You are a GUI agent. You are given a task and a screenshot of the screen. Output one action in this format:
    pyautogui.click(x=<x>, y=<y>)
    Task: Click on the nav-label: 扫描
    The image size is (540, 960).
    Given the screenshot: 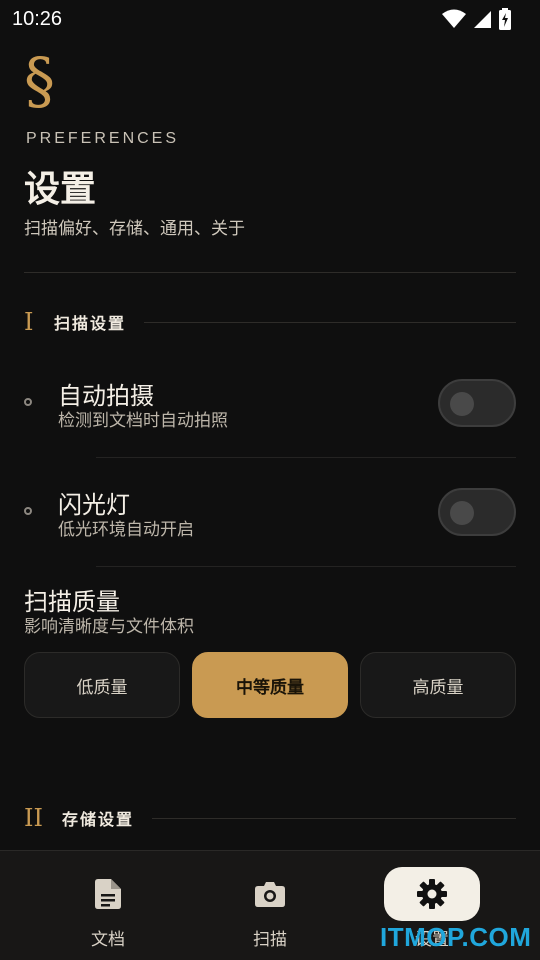 What is the action you would take?
    pyautogui.click(x=270, y=940)
    